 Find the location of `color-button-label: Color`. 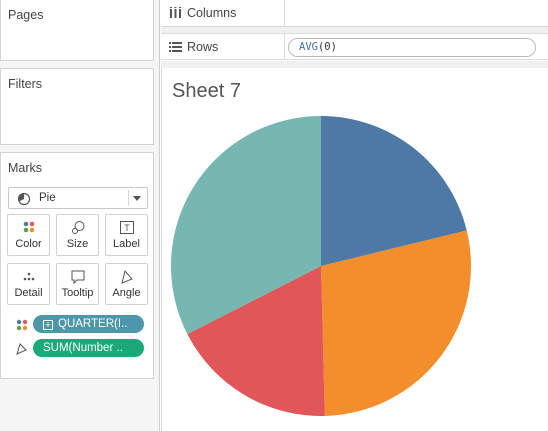

color-button-label: Color is located at coordinates (28, 244).